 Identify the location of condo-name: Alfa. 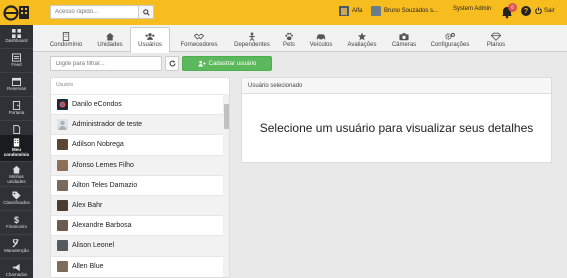
(357, 11).